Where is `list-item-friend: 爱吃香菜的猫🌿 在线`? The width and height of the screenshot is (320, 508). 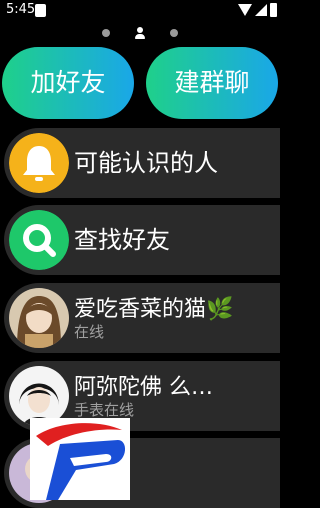 list-item-friend: 爱吃香菜的猫🌿 在线 is located at coordinates (142, 318).